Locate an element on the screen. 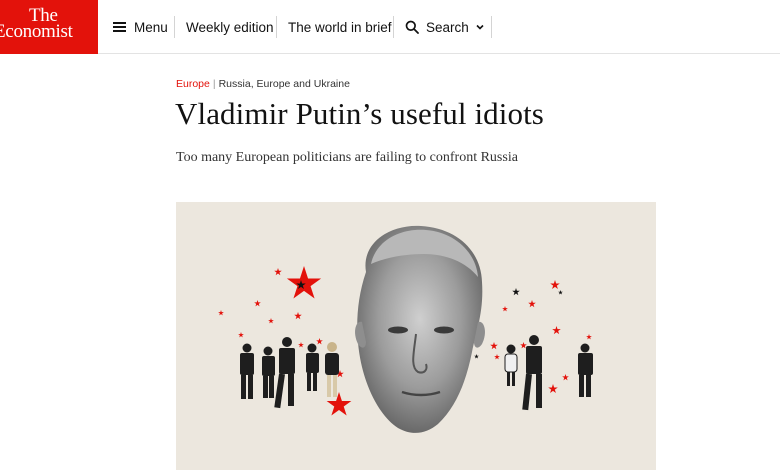 This screenshot has height=470, width=780. world-in-brief-label: The world in brief is located at coordinates (340, 27).